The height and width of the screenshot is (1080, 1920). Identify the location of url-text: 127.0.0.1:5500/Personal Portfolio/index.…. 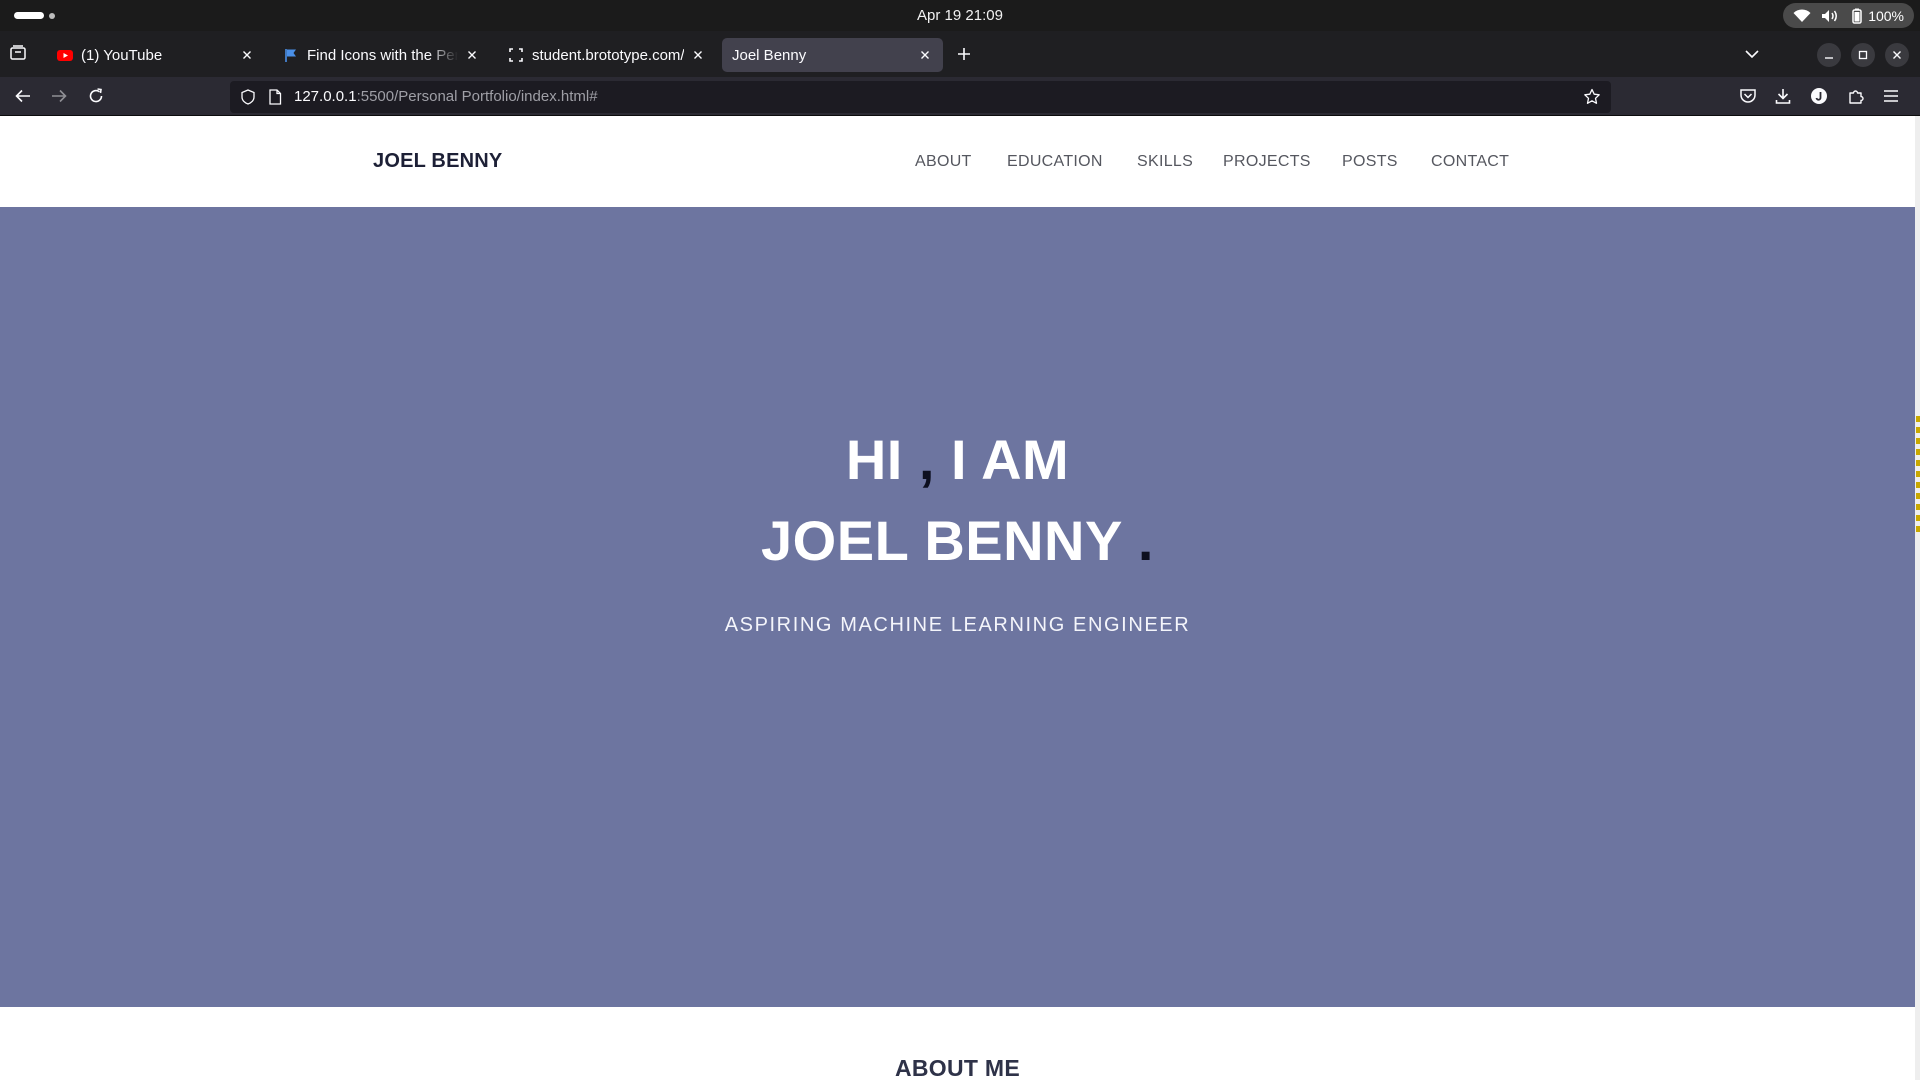
(446, 97).